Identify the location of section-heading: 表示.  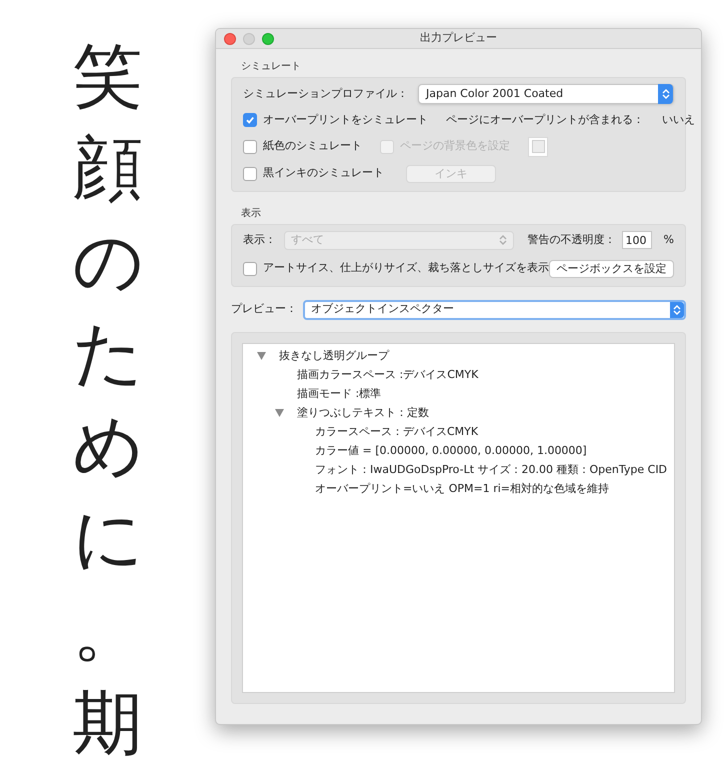
(251, 213).